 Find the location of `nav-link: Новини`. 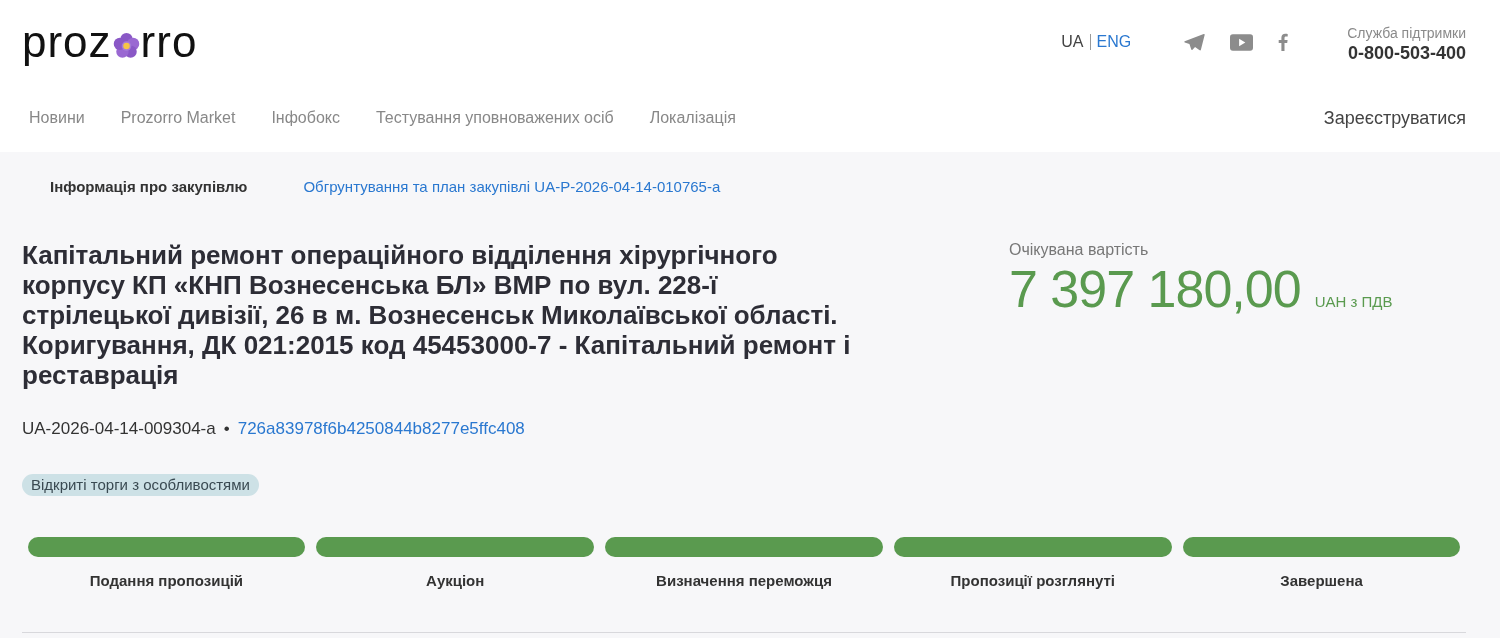

nav-link: Новини is located at coordinates (57, 118).